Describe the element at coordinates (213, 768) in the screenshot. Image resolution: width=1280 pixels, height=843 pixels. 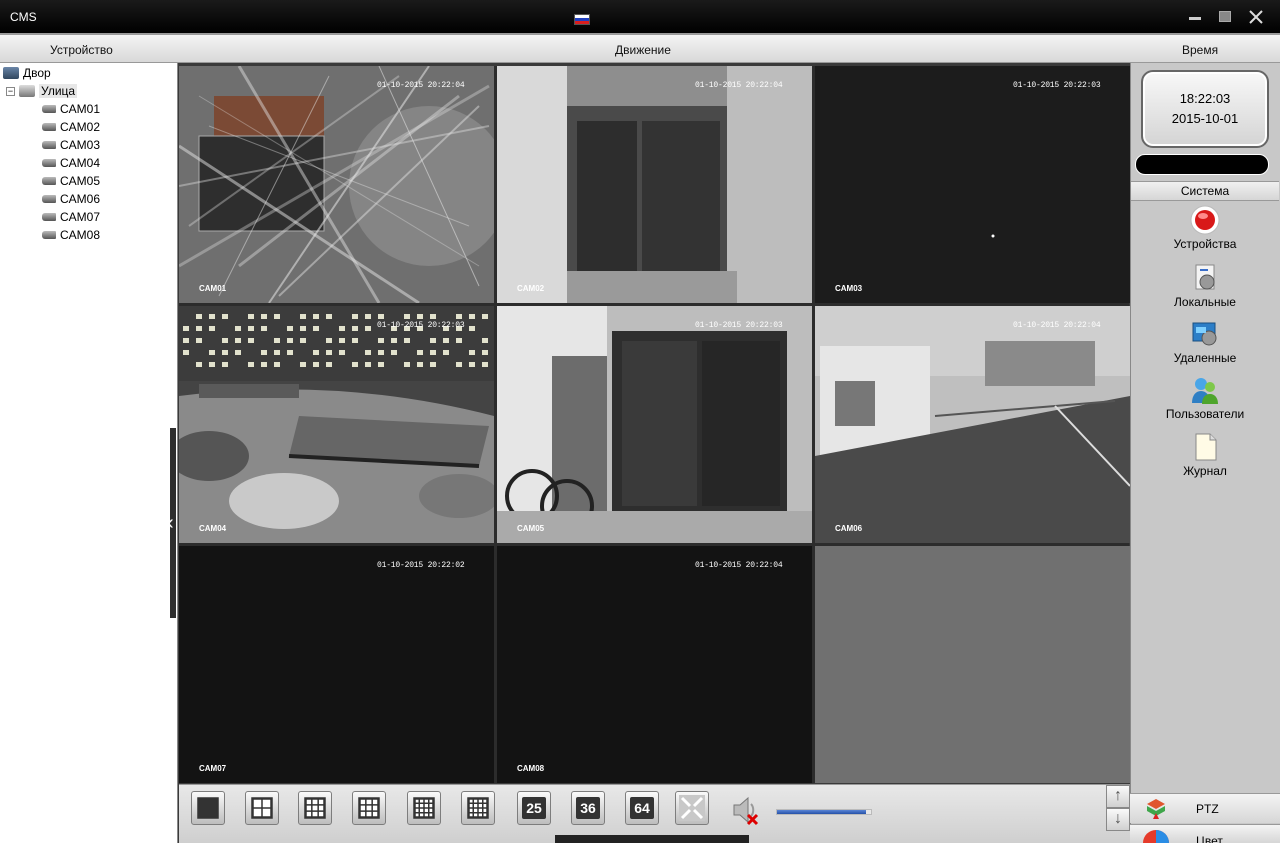
I see `video-camera-label: CAM07` at that location.